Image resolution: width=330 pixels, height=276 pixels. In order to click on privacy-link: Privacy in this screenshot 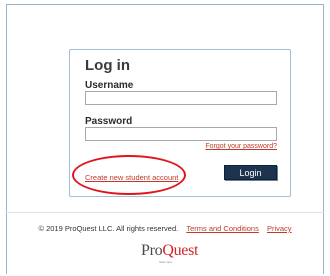, I will do `click(279, 228)`.